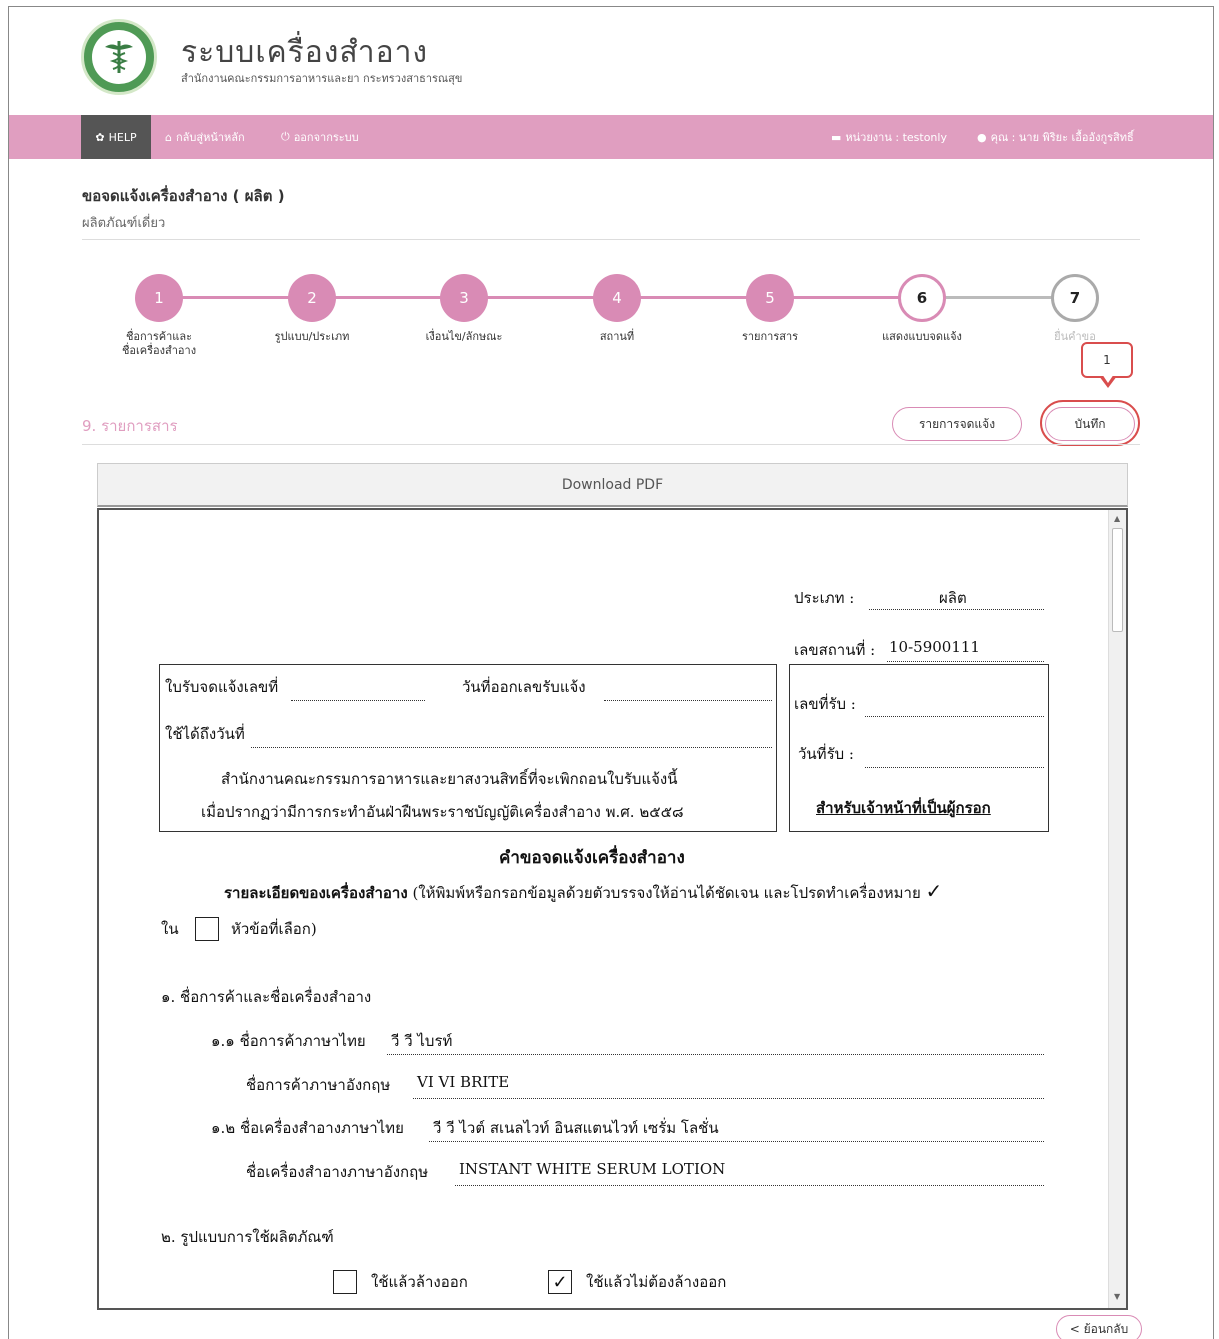 Image resolution: width=1219 pixels, height=1339 pixels. What do you see at coordinates (247, 1237) in the screenshot?
I see `section-2-heading: ๒. รูปแบบการใช้ผลิตภัณฑ์` at bounding box center [247, 1237].